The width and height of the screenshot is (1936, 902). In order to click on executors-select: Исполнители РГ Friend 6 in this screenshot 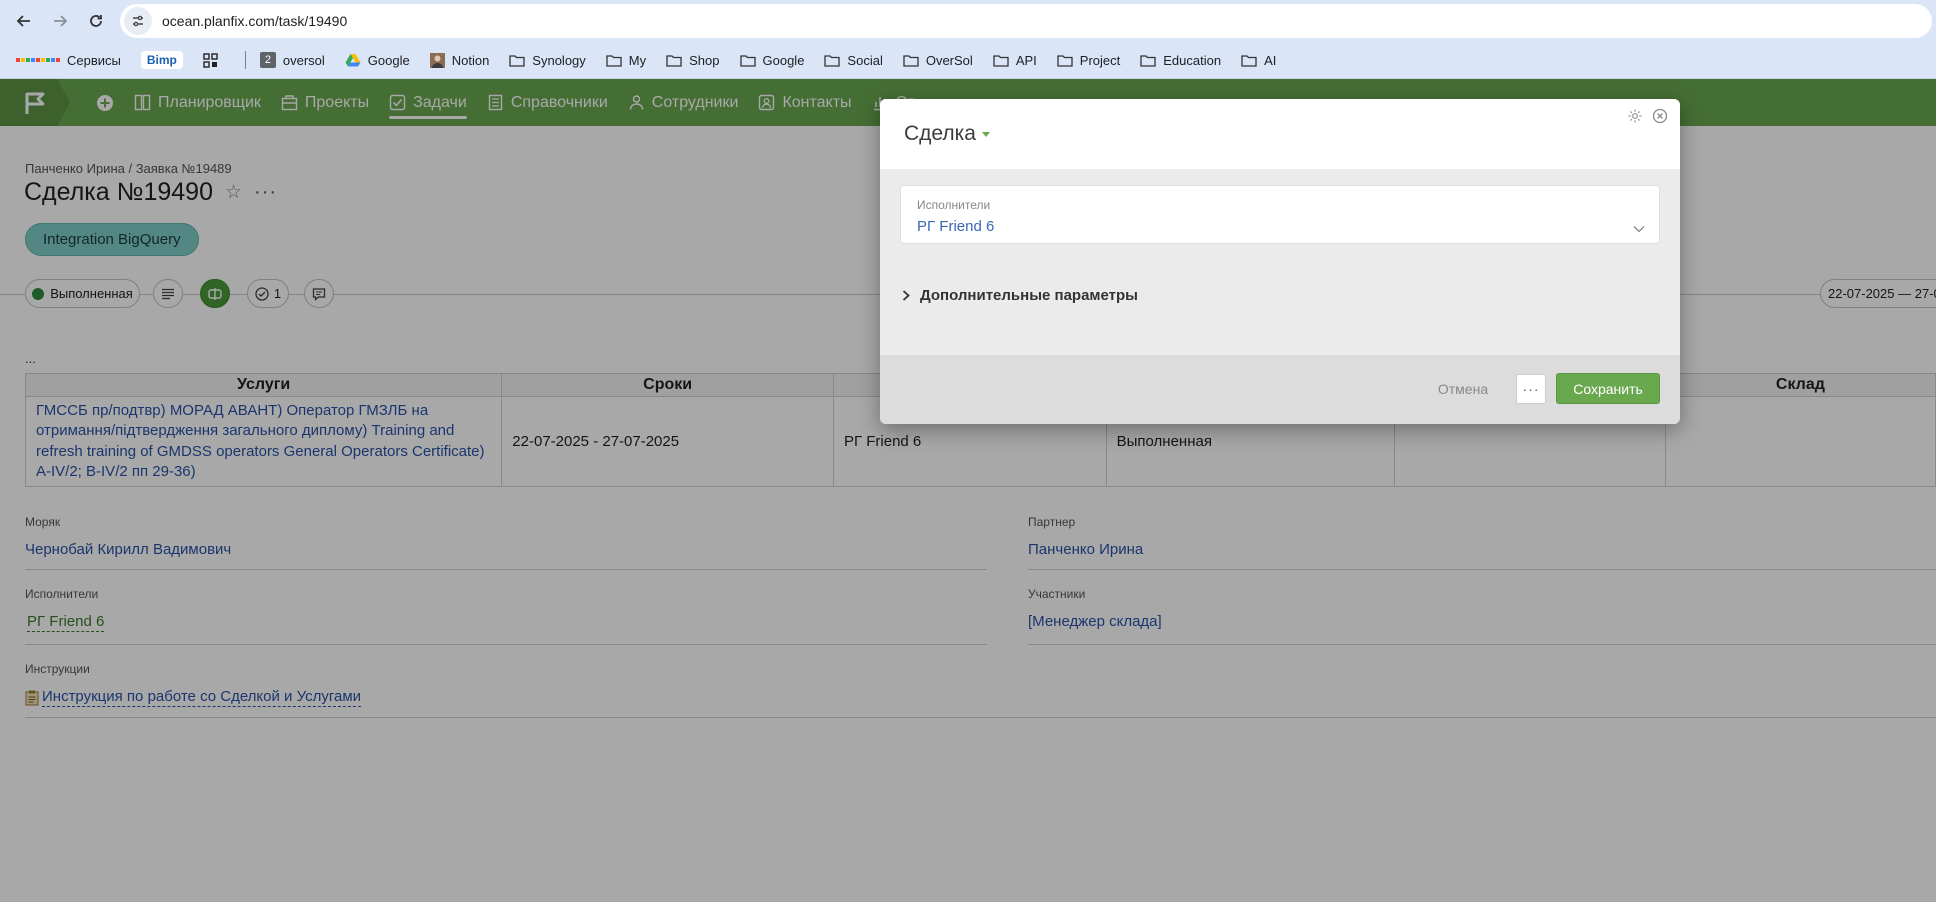, I will do `click(1280, 214)`.